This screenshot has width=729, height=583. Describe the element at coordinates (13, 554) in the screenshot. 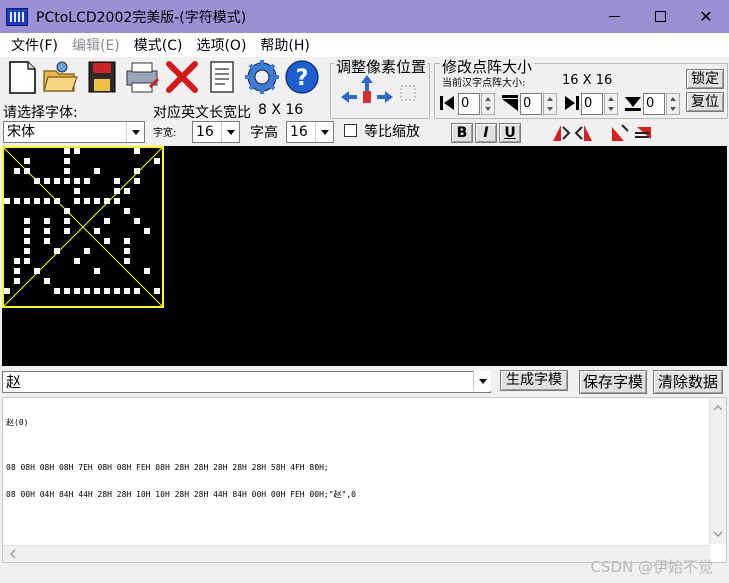

I see `scroll-left-icon` at that location.